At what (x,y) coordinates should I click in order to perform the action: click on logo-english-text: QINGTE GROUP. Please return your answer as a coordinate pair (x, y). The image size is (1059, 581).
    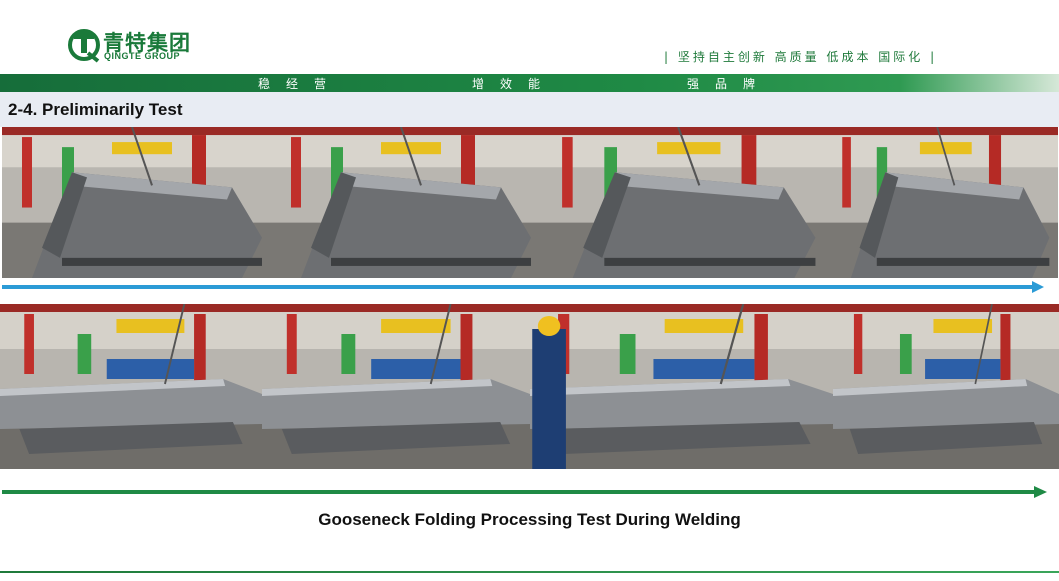
    Looking at the image, I should click on (142, 56).